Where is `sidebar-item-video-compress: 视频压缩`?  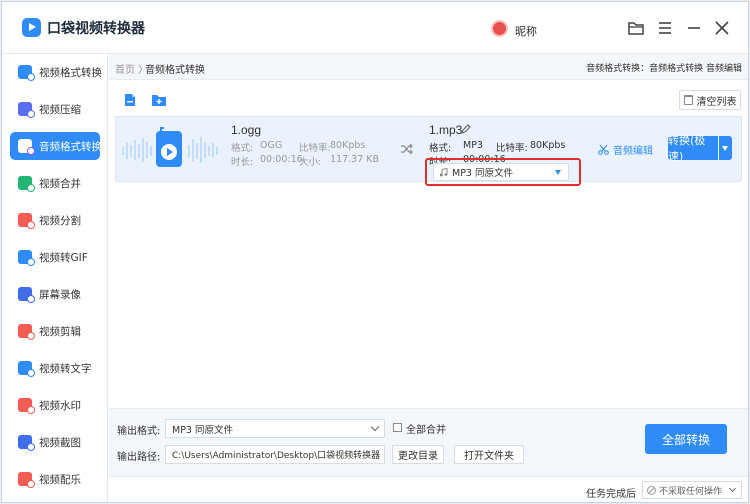 sidebar-item-video-compress: 视频压缩 is located at coordinates (55, 109).